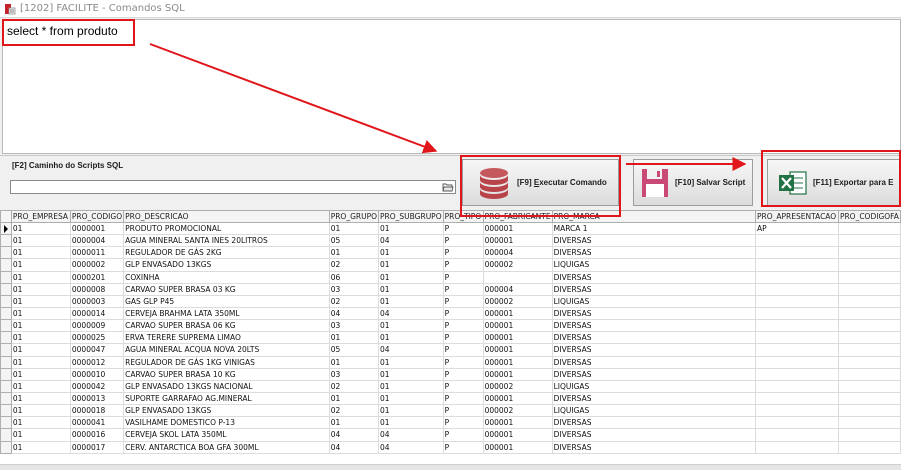 The width and height of the screenshot is (901, 470). I want to click on table-cell: ERVA TERERE SUPREMA LIMAO, so click(226, 338).